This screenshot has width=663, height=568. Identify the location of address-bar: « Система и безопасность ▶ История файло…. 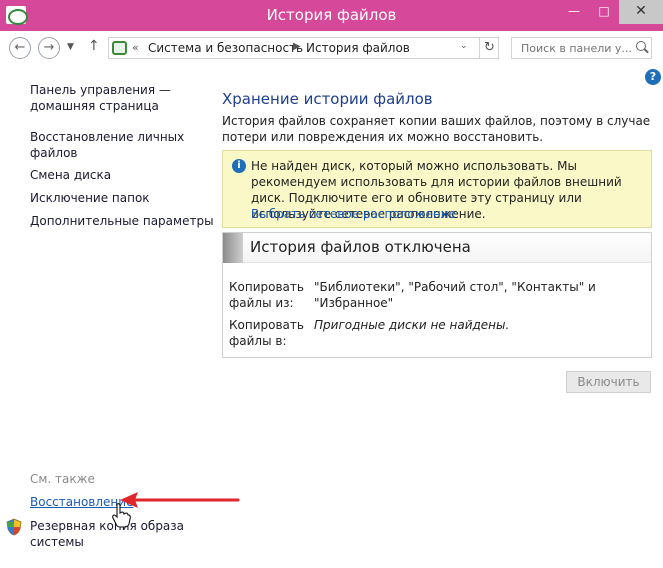
(303, 48).